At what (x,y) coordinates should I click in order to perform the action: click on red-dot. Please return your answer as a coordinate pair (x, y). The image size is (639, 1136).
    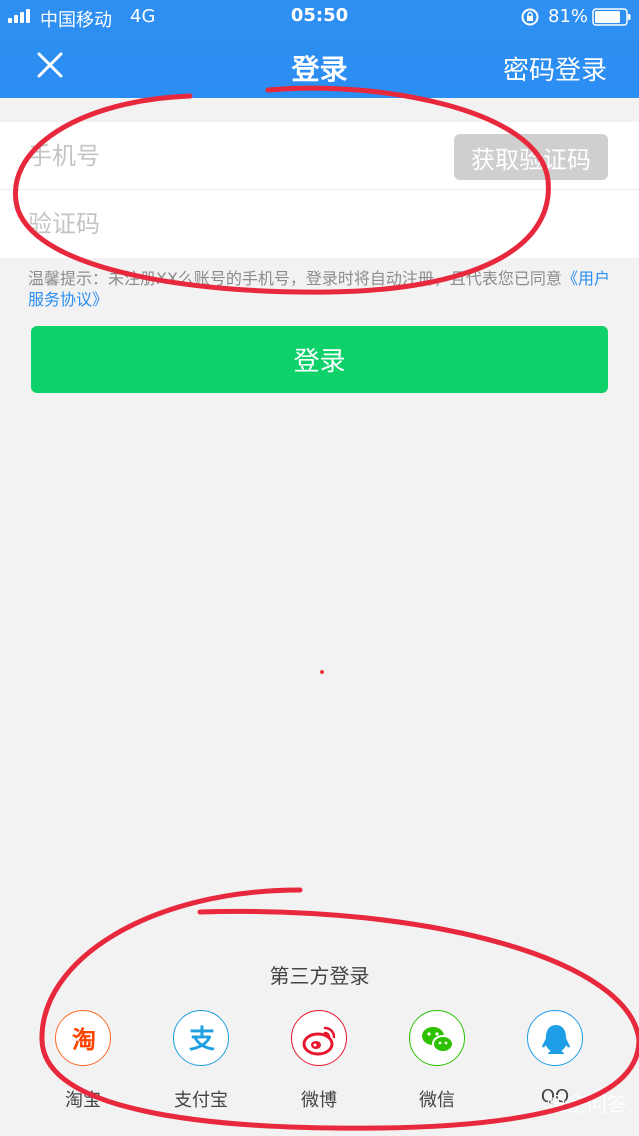
    Looking at the image, I should click on (322, 672).